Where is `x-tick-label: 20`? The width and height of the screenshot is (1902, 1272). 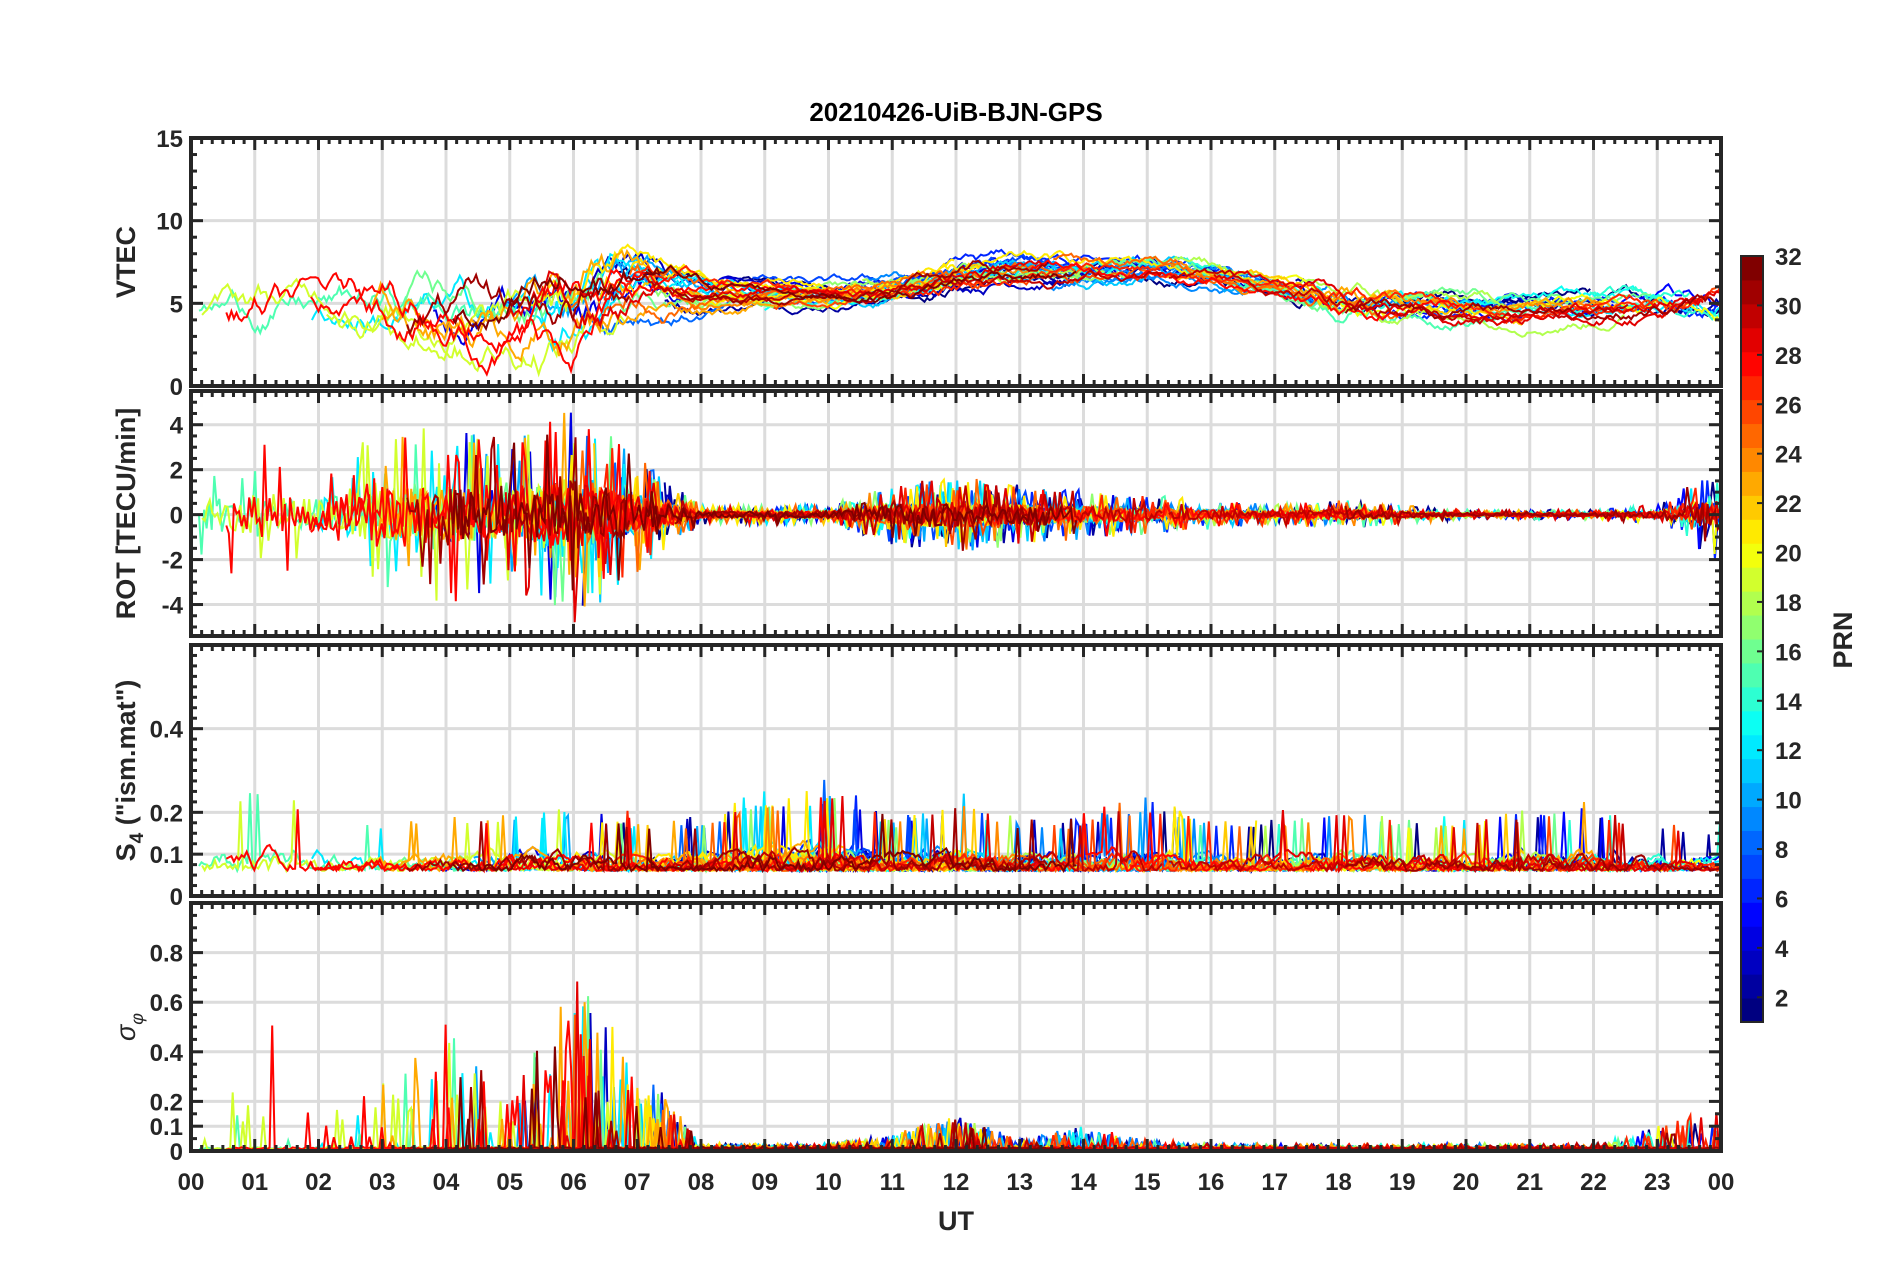 x-tick-label: 20 is located at coordinates (1466, 1182).